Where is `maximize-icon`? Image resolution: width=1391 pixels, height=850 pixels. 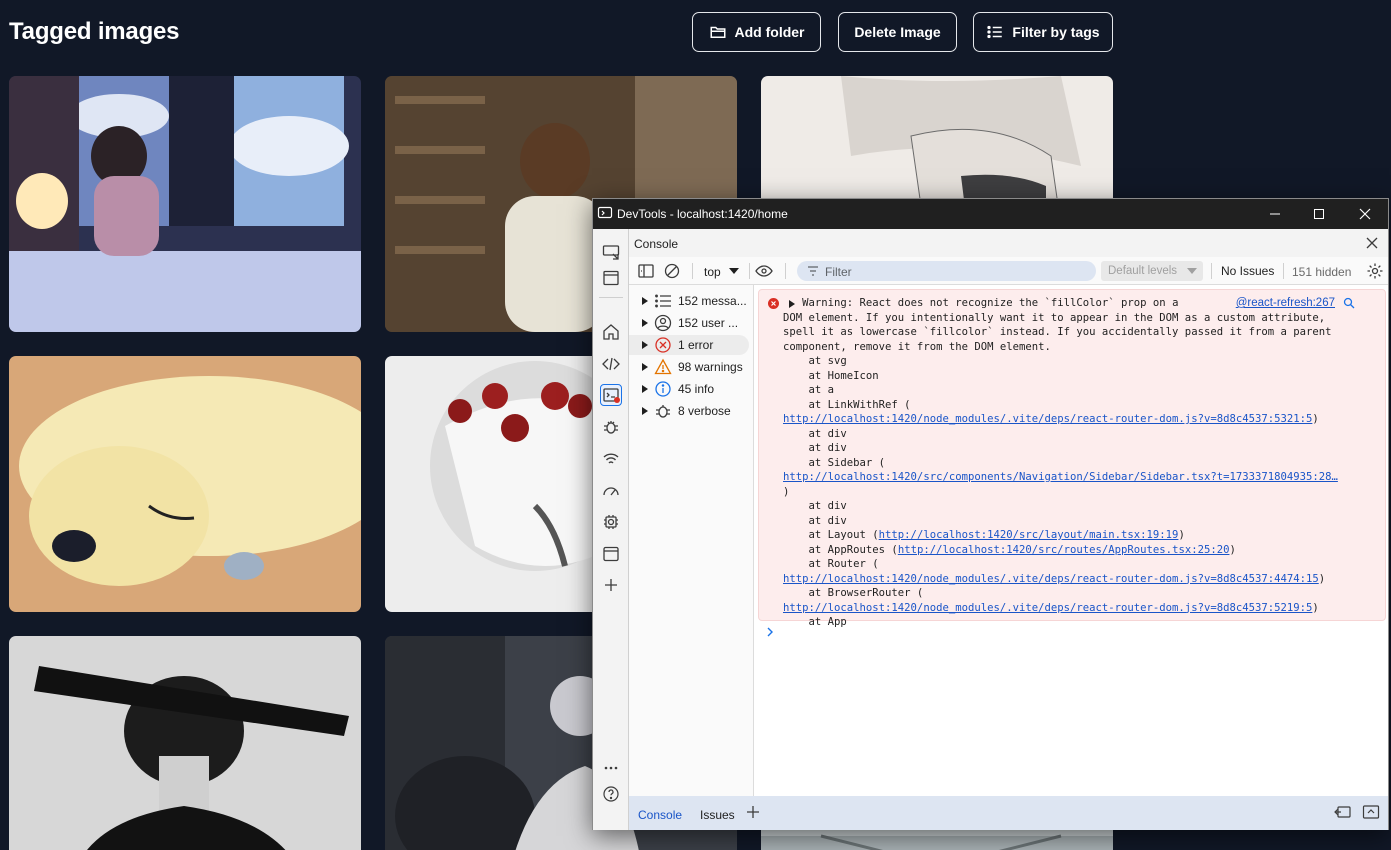 maximize-icon is located at coordinates (1319, 214).